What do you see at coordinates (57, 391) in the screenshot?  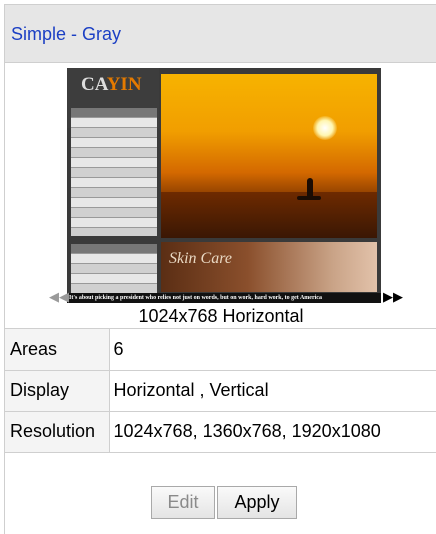 I see `display-label: Display` at bounding box center [57, 391].